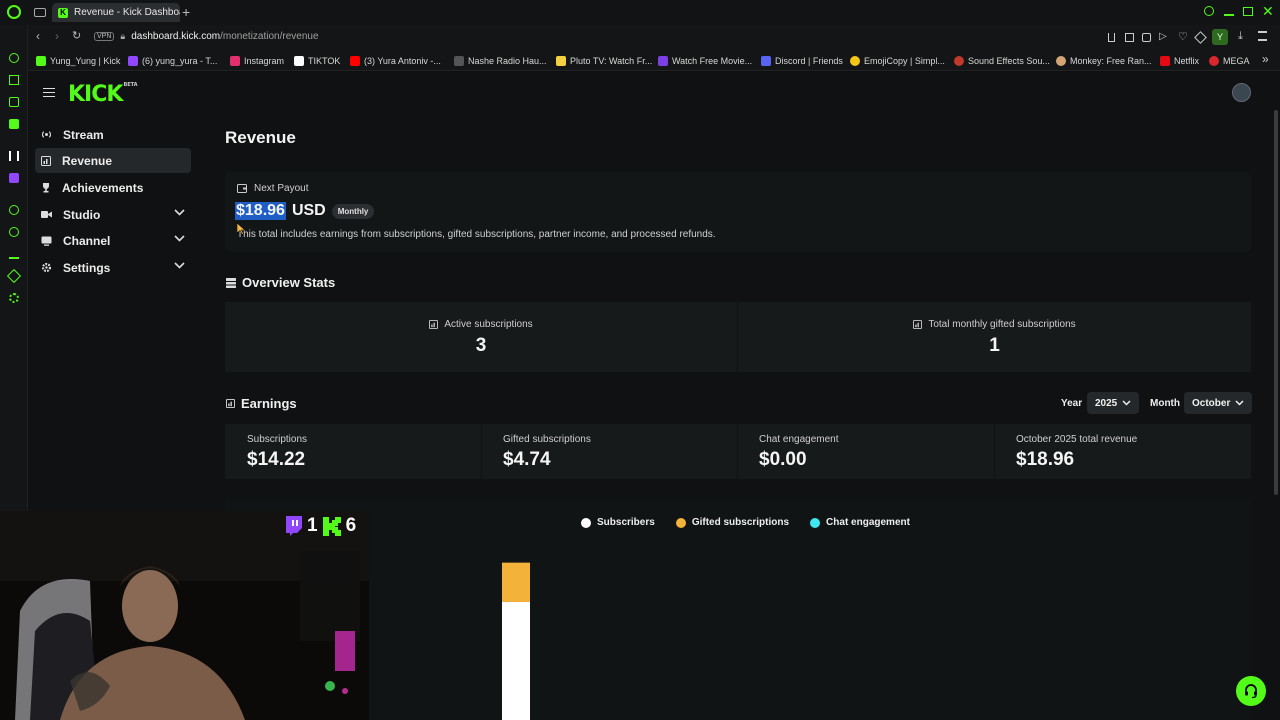 This screenshot has width=1280, height=720. Describe the element at coordinates (14, 12) in the screenshot. I see `opera-logo-icon` at that location.